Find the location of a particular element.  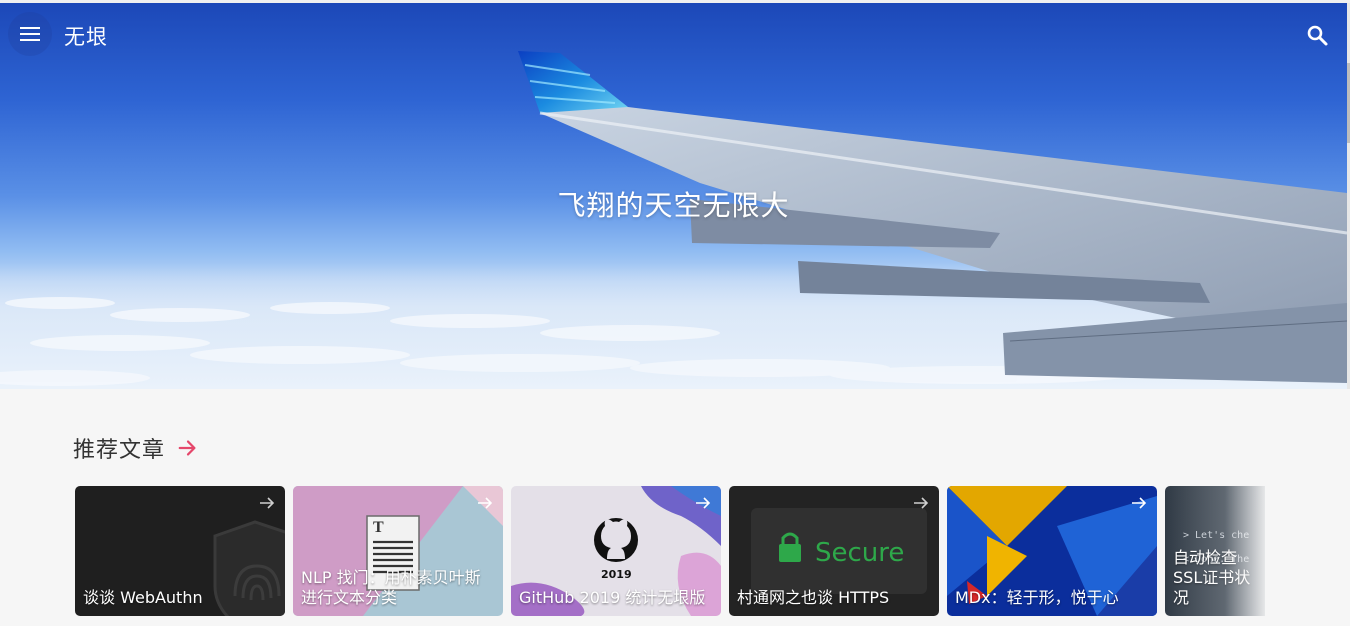

article-card-mdx: MDx：轻于形，悦于心 is located at coordinates (1052, 551).